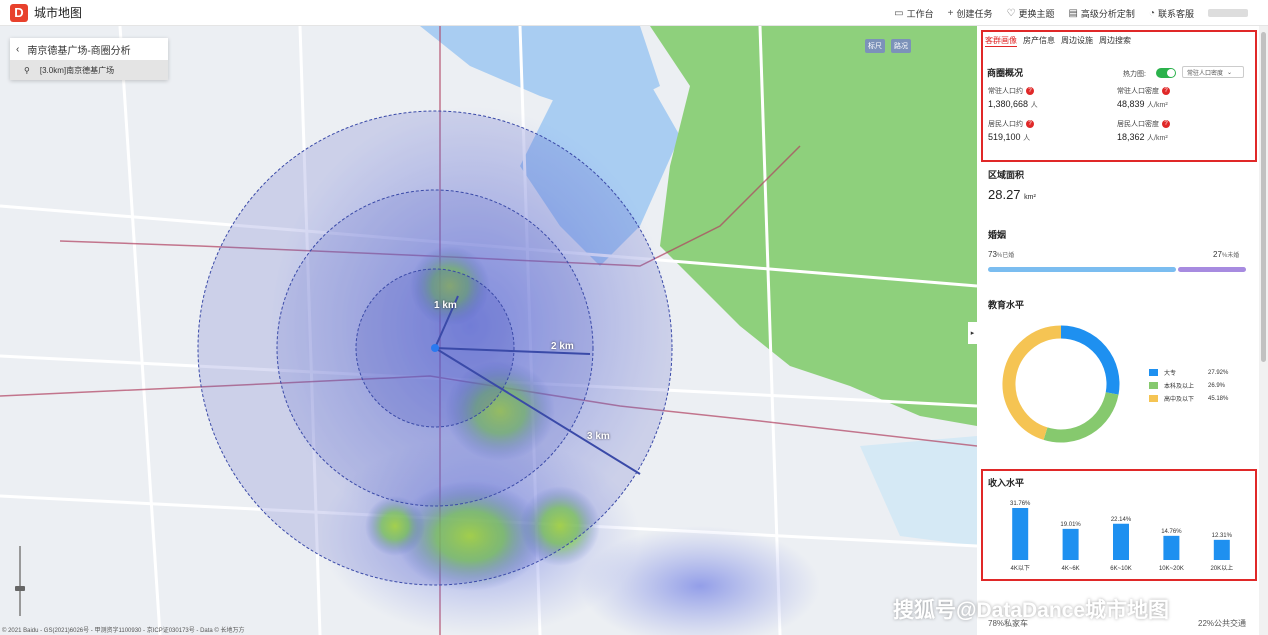 Image resolution: width=1268 pixels, height=635 pixels. What do you see at coordinates (1115, 41) in the screenshot?
I see `tab-nearby-search: 周边搜索` at bounding box center [1115, 41].